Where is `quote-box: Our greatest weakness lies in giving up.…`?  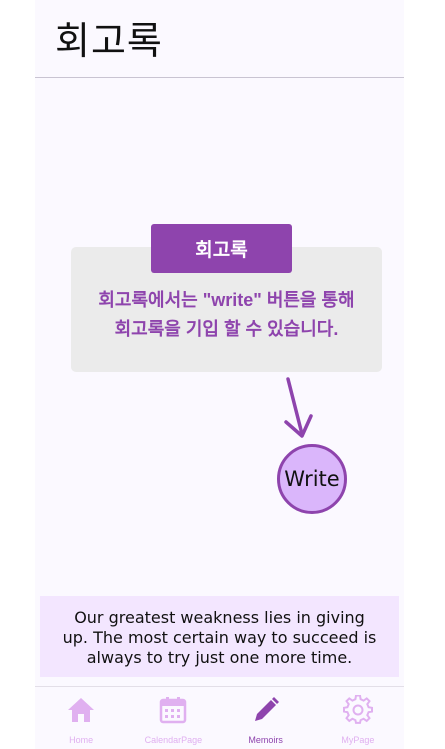
quote-box: Our greatest weakness lies in giving up.… is located at coordinates (219, 636).